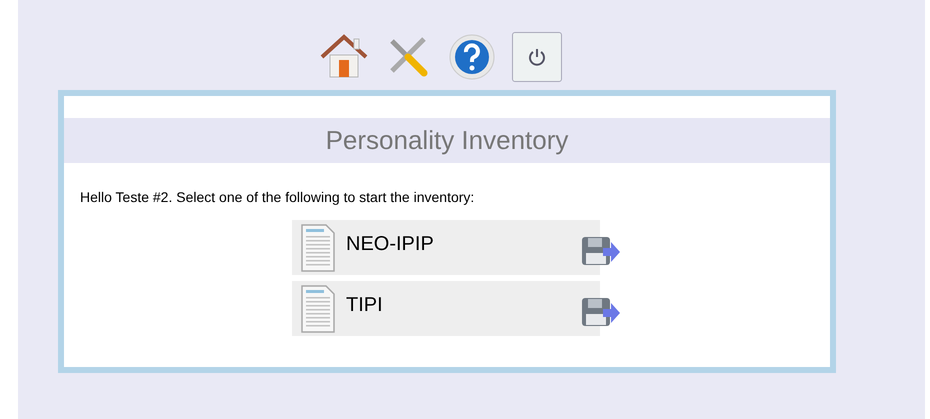  I want to click on inventory-item: NEO-IPIP, so click(446, 247).